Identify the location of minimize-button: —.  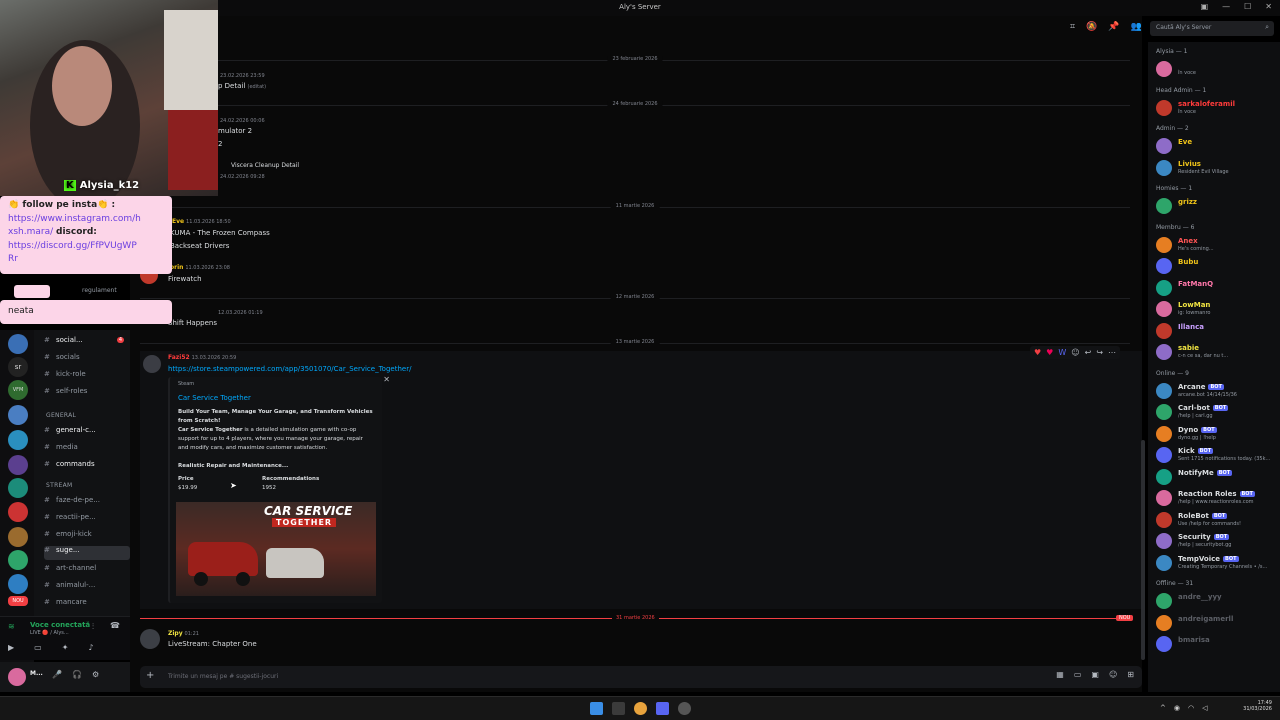
(1226, 6).